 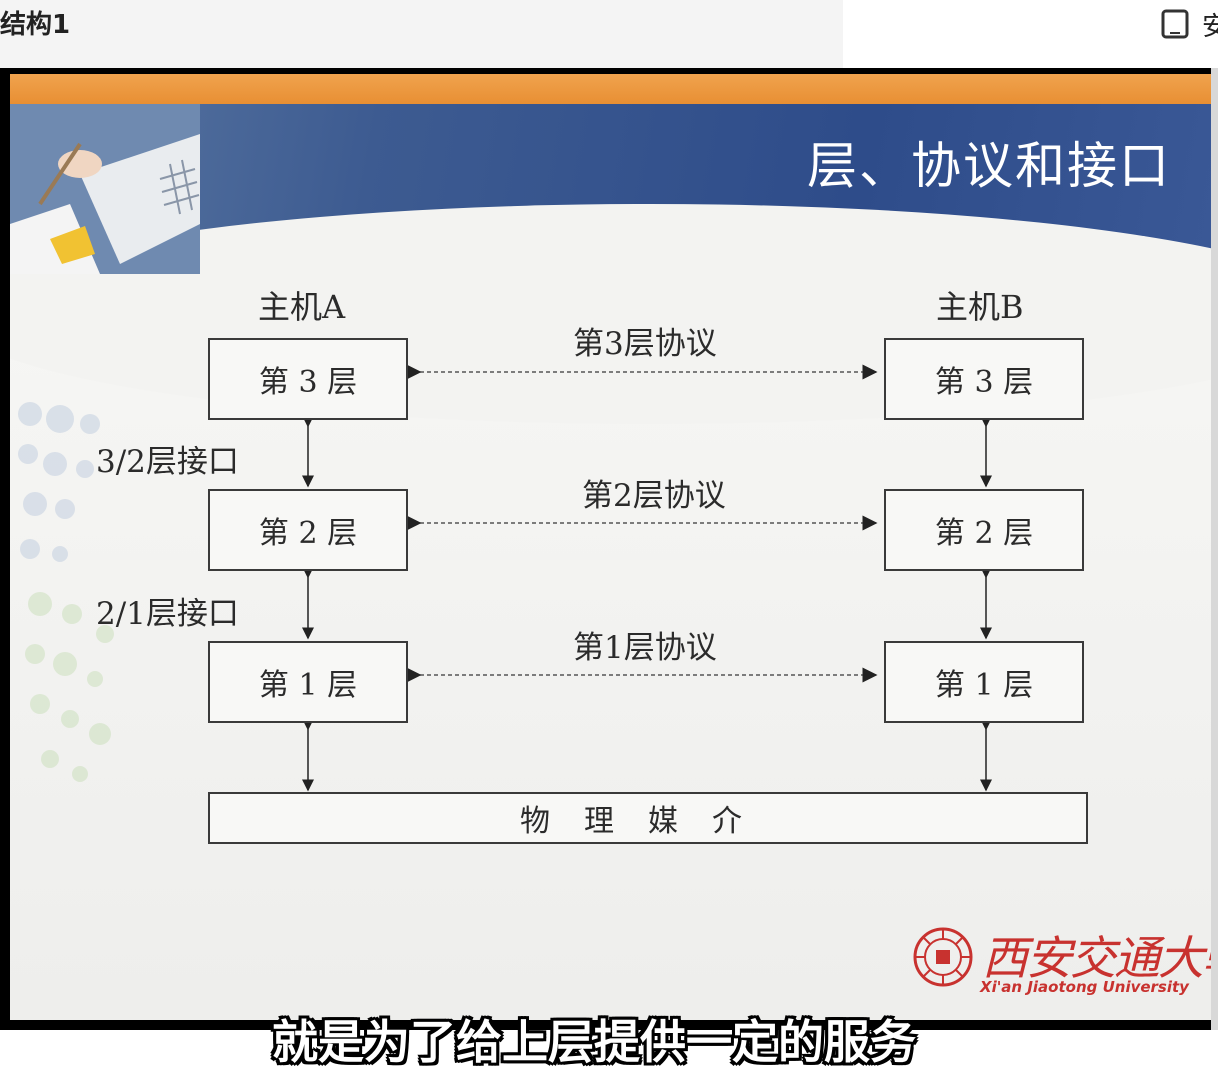 What do you see at coordinates (308, 530) in the screenshot?
I see `host-a-layer-2: 第 2 层` at bounding box center [308, 530].